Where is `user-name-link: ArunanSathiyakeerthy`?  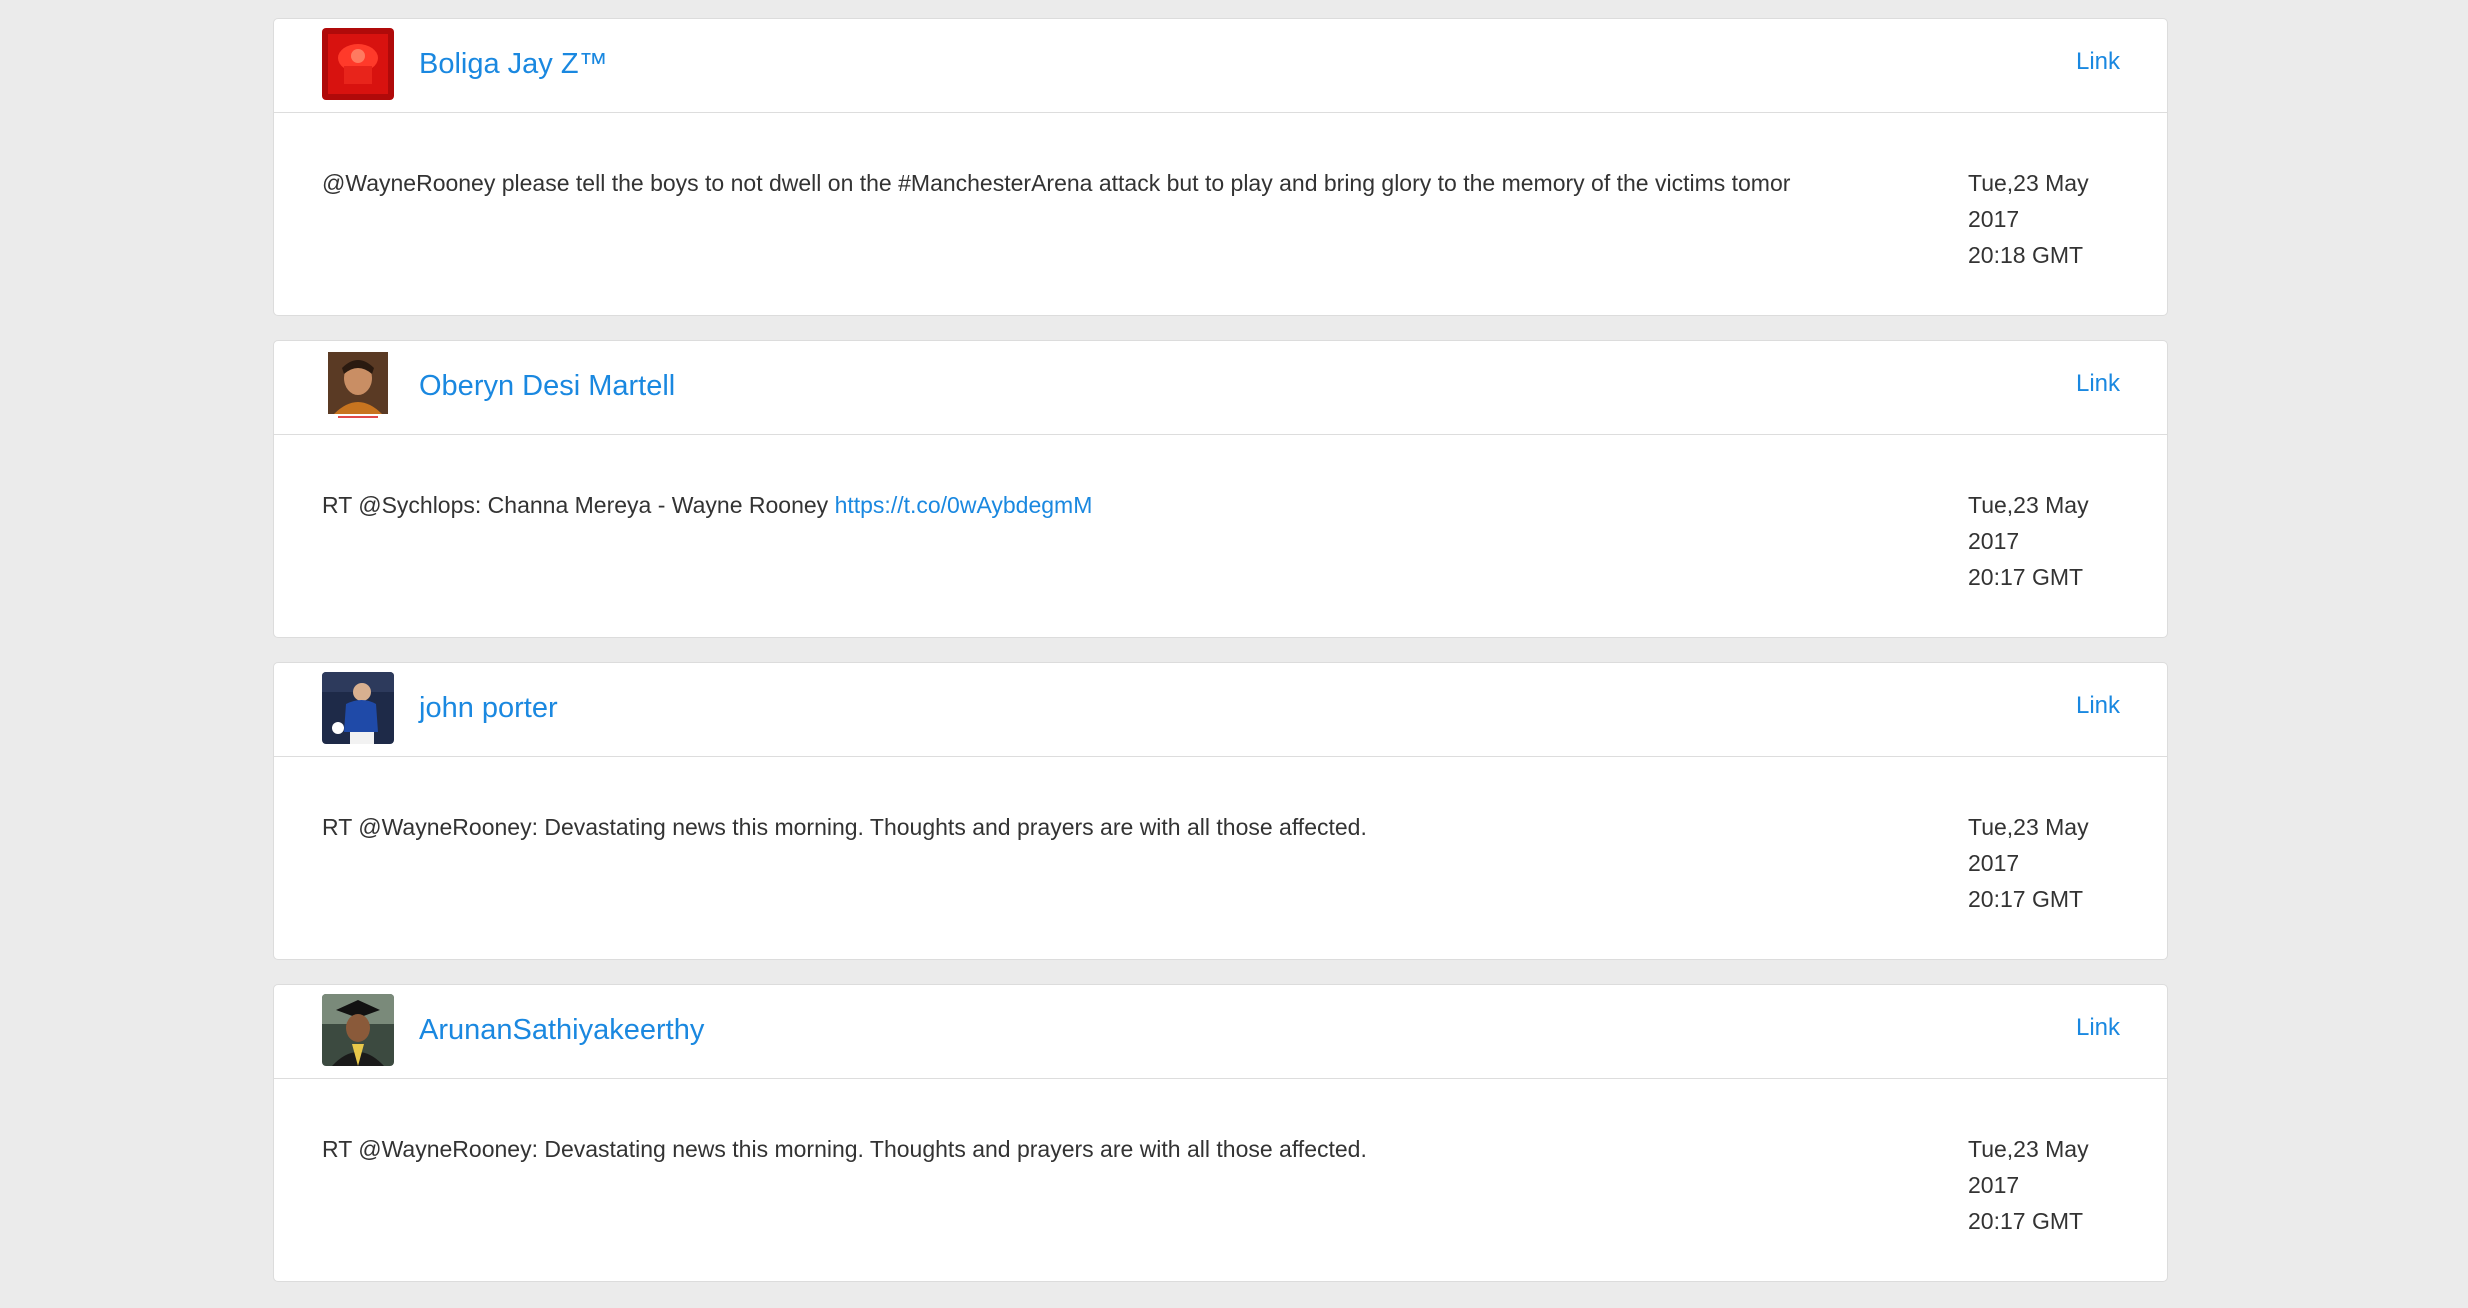
user-name-link: ArunanSathiyakeerthy is located at coordinates (561, 1030).